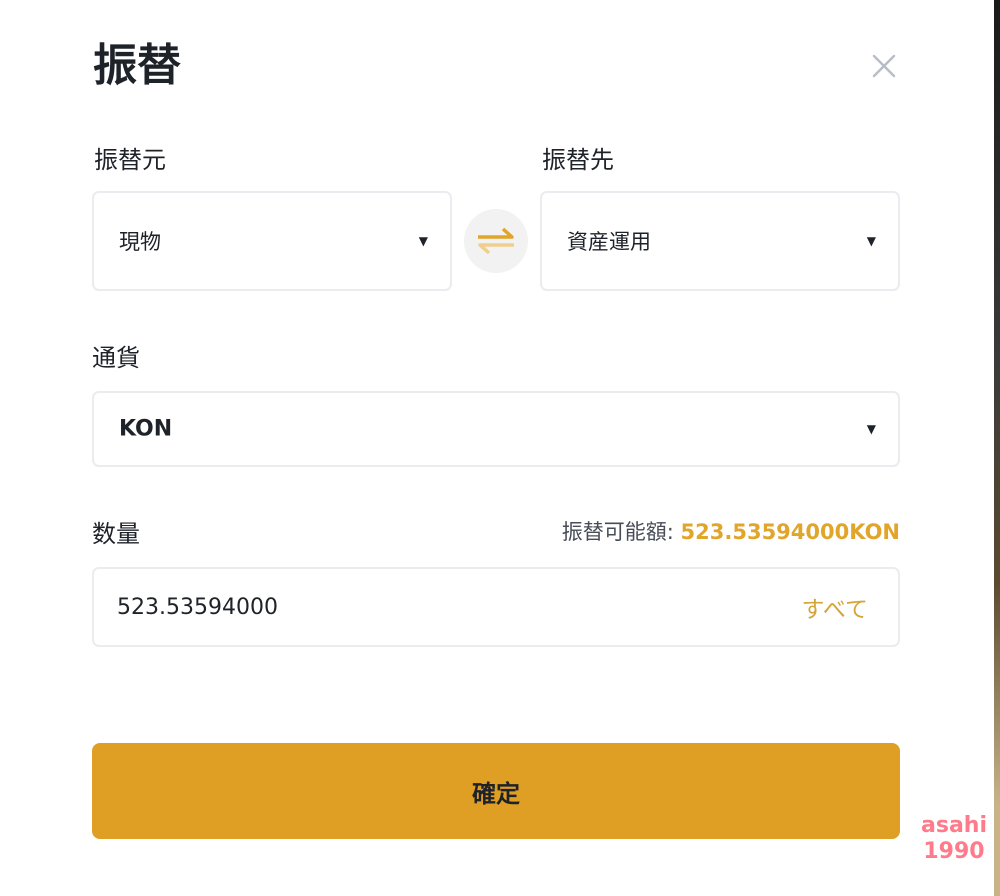 This screenshot has height=896, width=1000. Describe the element at coordinates (954, 825) in the screenshot. I see `watermark-line1: asahi` at that location.